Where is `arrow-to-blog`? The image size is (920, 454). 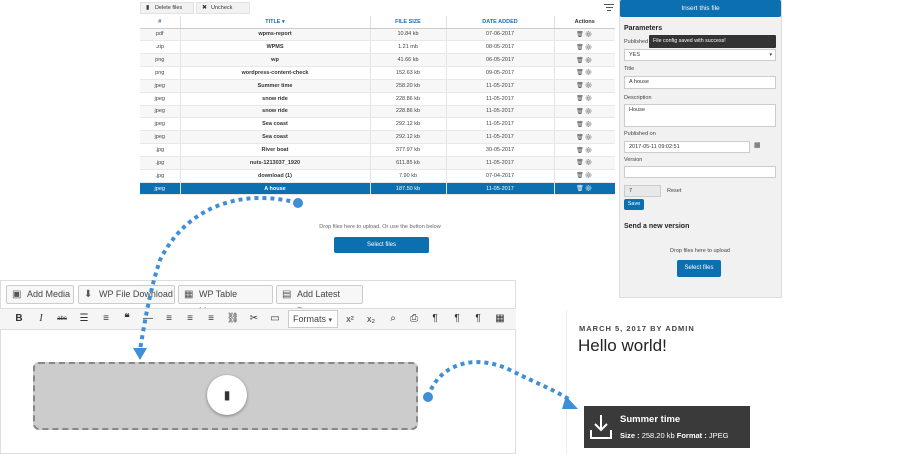 arrow-to-blog is located at coordinates (499, 381).